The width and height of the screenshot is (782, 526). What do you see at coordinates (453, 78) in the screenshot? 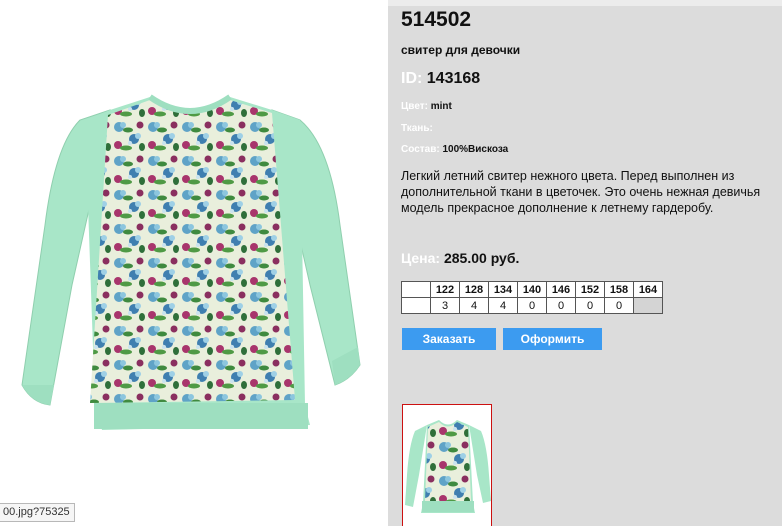
I see `id-value: 143168` at bounding box center [453, 78].